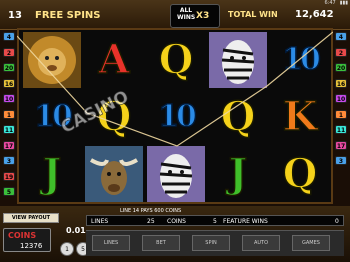 This screenshot has width=350, height=262. What do you see at coordinates (9, 191) in the screenshot?
I see `payline-marker: 5` at bounding box center [9, 191].